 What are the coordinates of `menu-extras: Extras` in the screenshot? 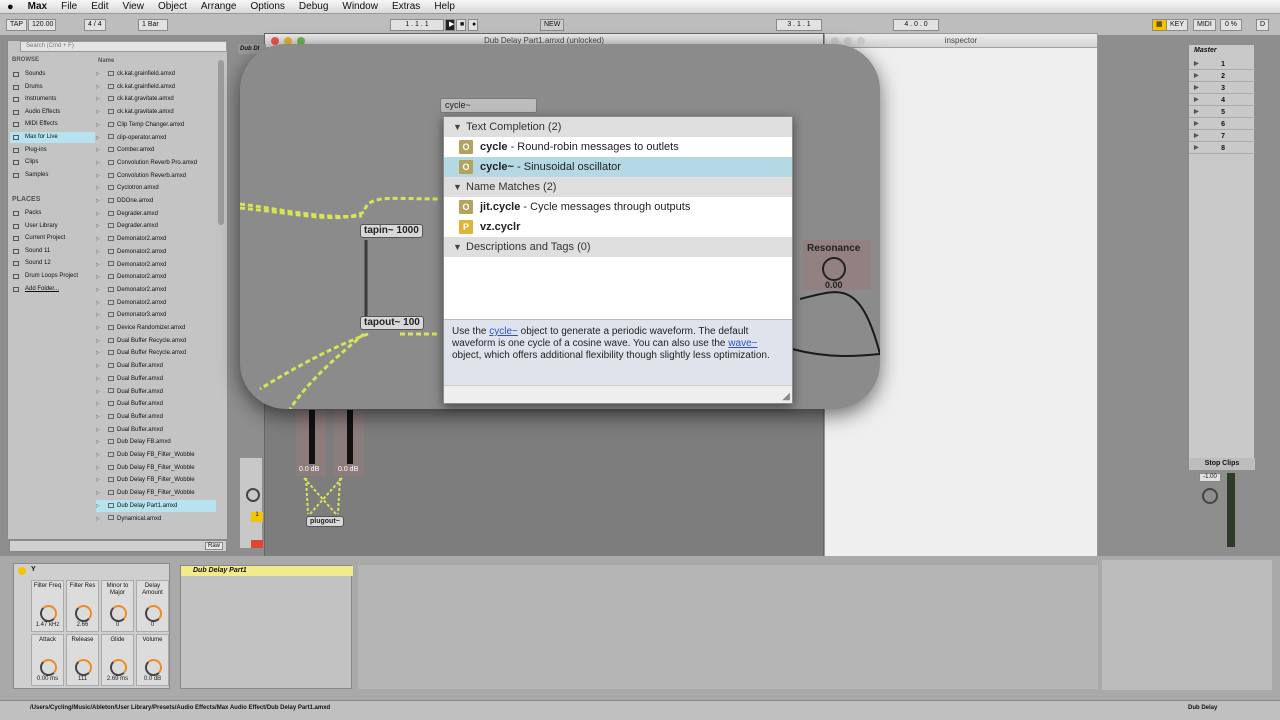 It's located at (406, 6).